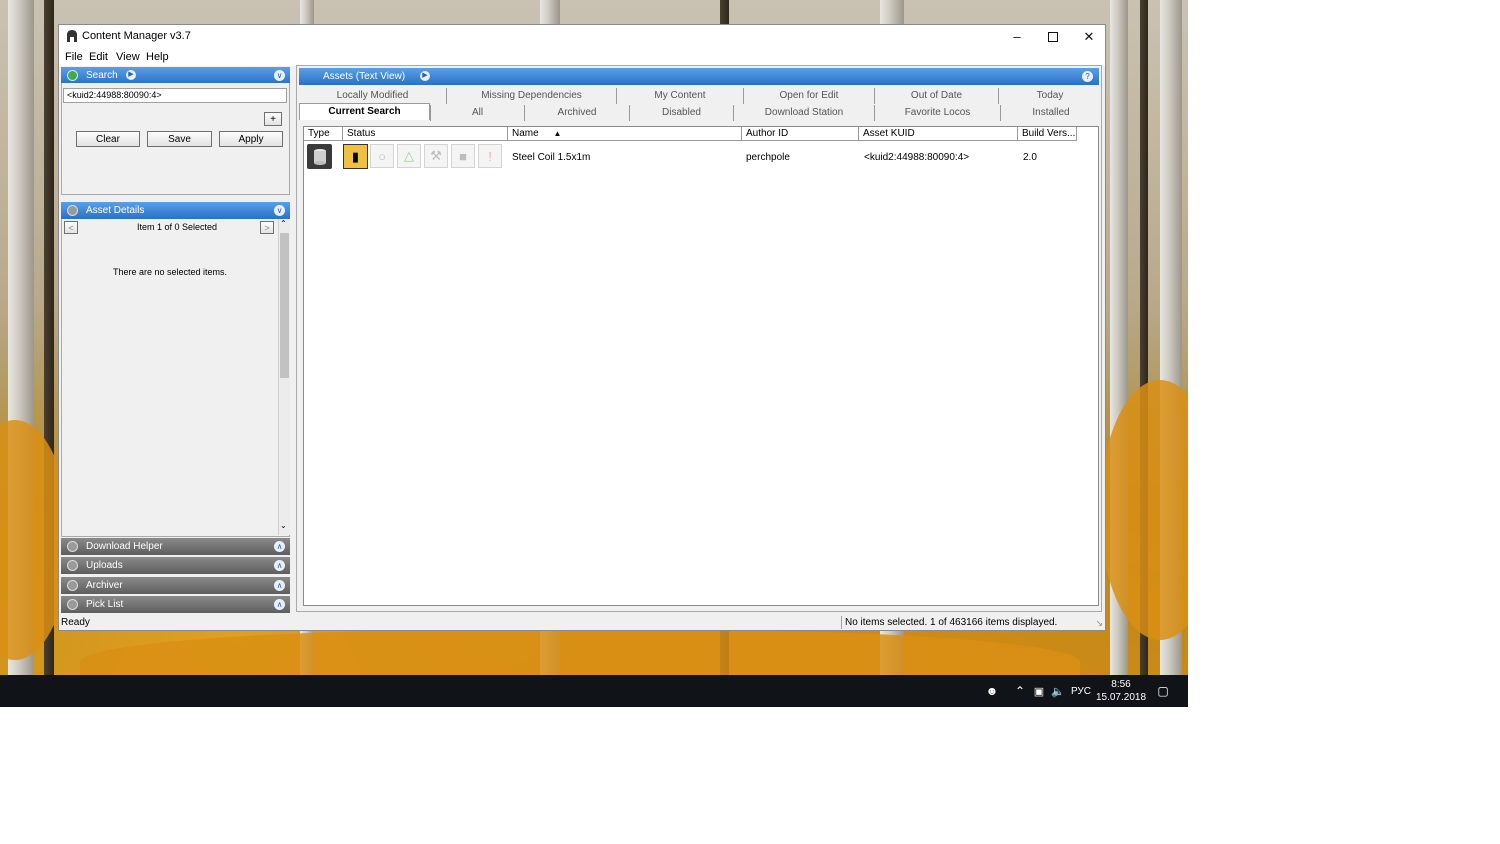  What do you see at coordinates (71, 227) in the screenshot?
I see `previous-item-button: <` at bounding box center [71, 227].